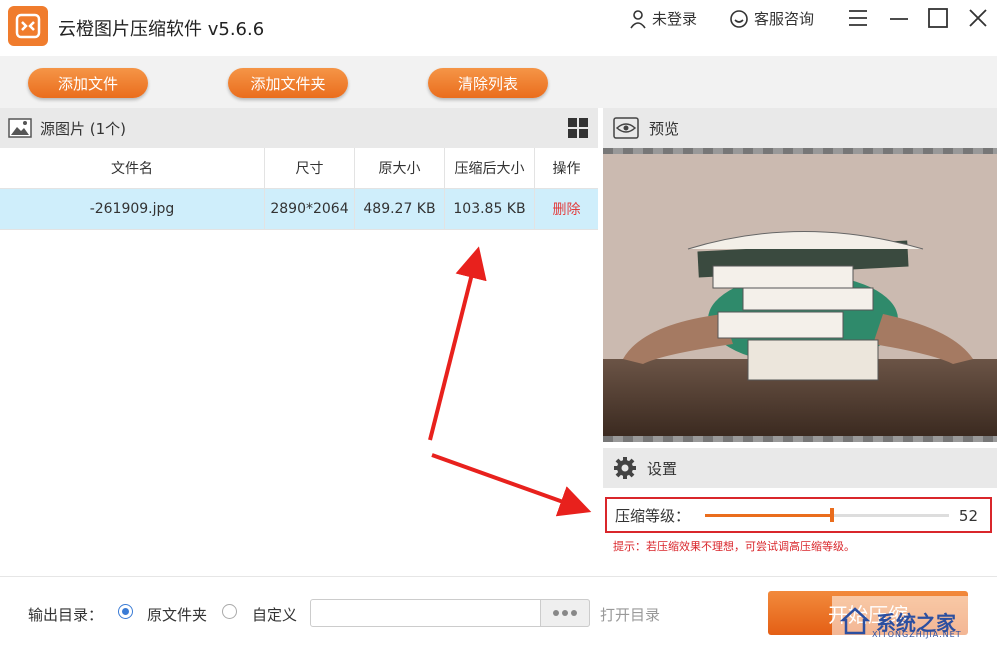 This screenshot has width=997, height=646. Describe the element at coordinates (83, 128) in the screenshot. I see `source-title: 源图片 (1个)` at that location.